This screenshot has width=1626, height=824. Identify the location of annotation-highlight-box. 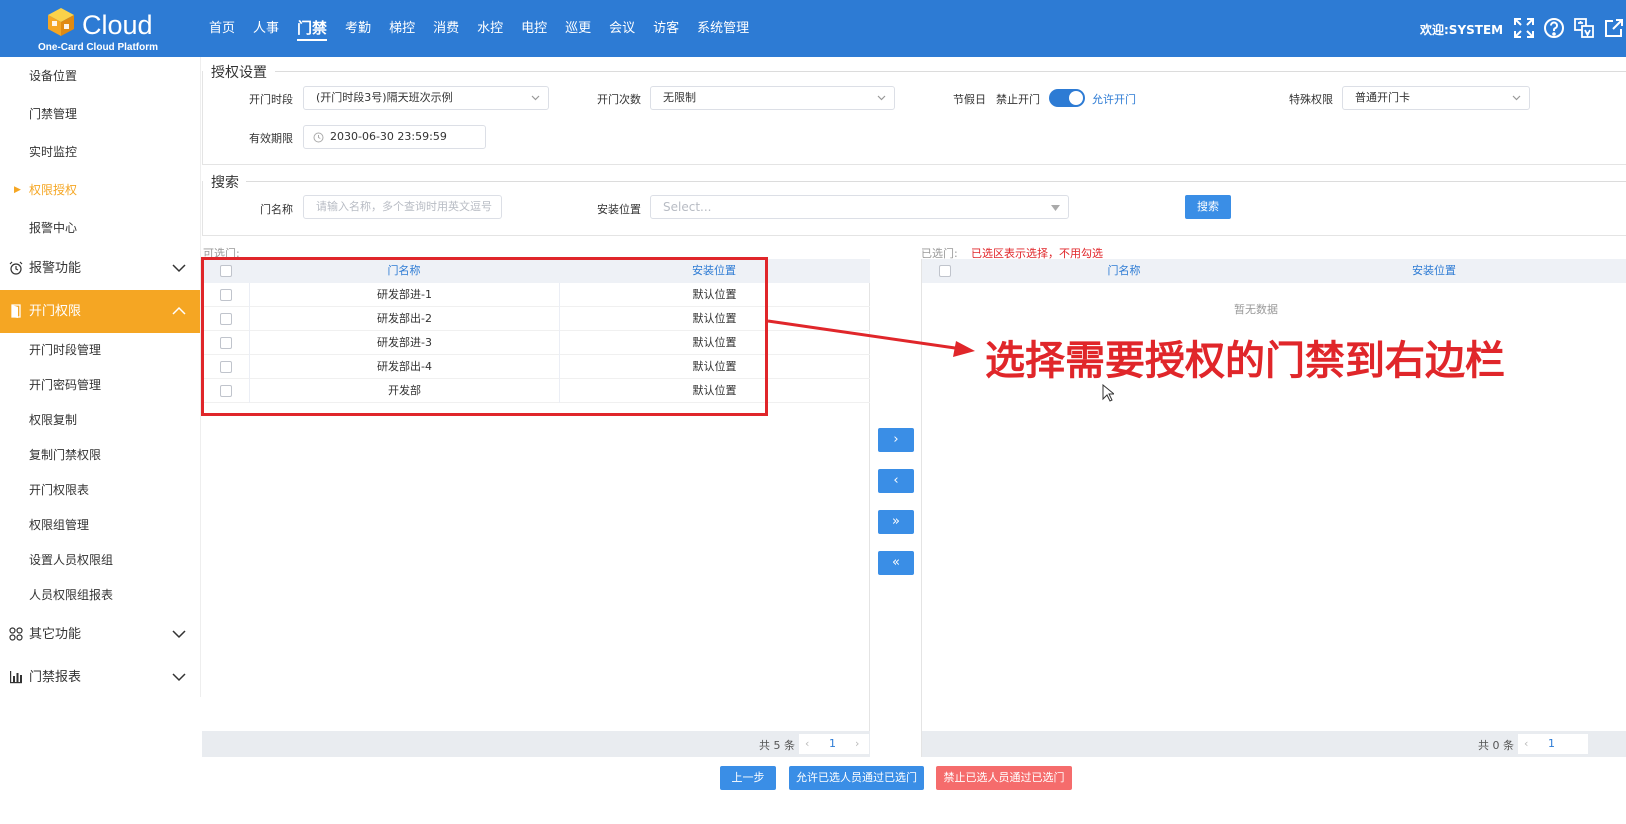
(484, 336).